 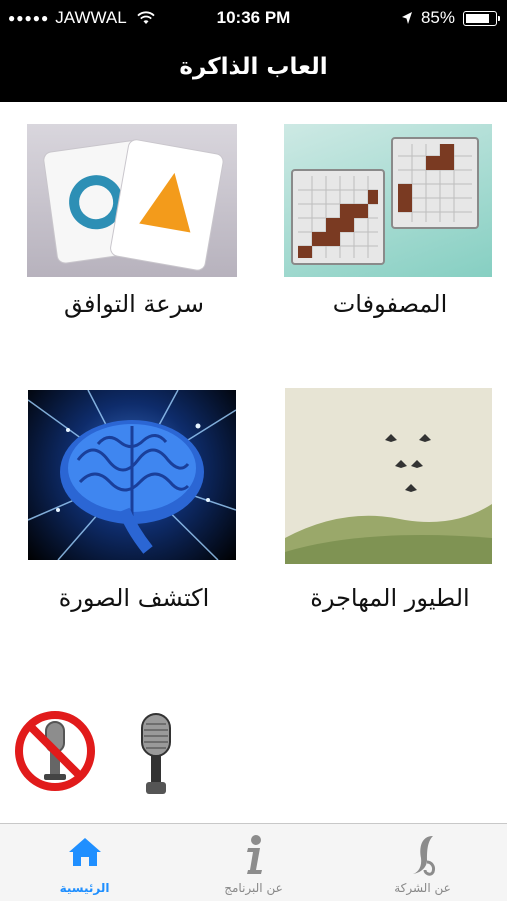 What do you see at coordinates (388, 476) in the screenshot?
I see `migrating-birds-icon` at bounding box center [388, 476].